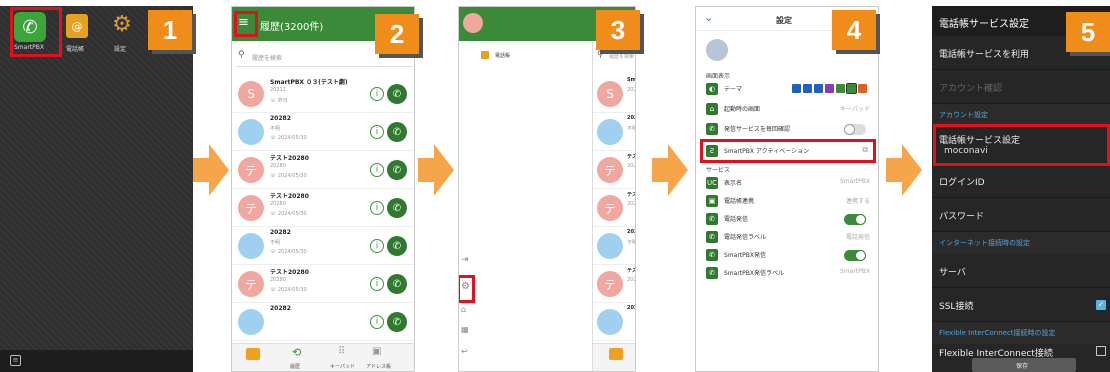 The height and width of the screenshot is (372, 1110). What do you see at coordinates (745, 255) in the screenshot?
I see `service-label: SmartPBX発信` at bounding box center [745, 255].